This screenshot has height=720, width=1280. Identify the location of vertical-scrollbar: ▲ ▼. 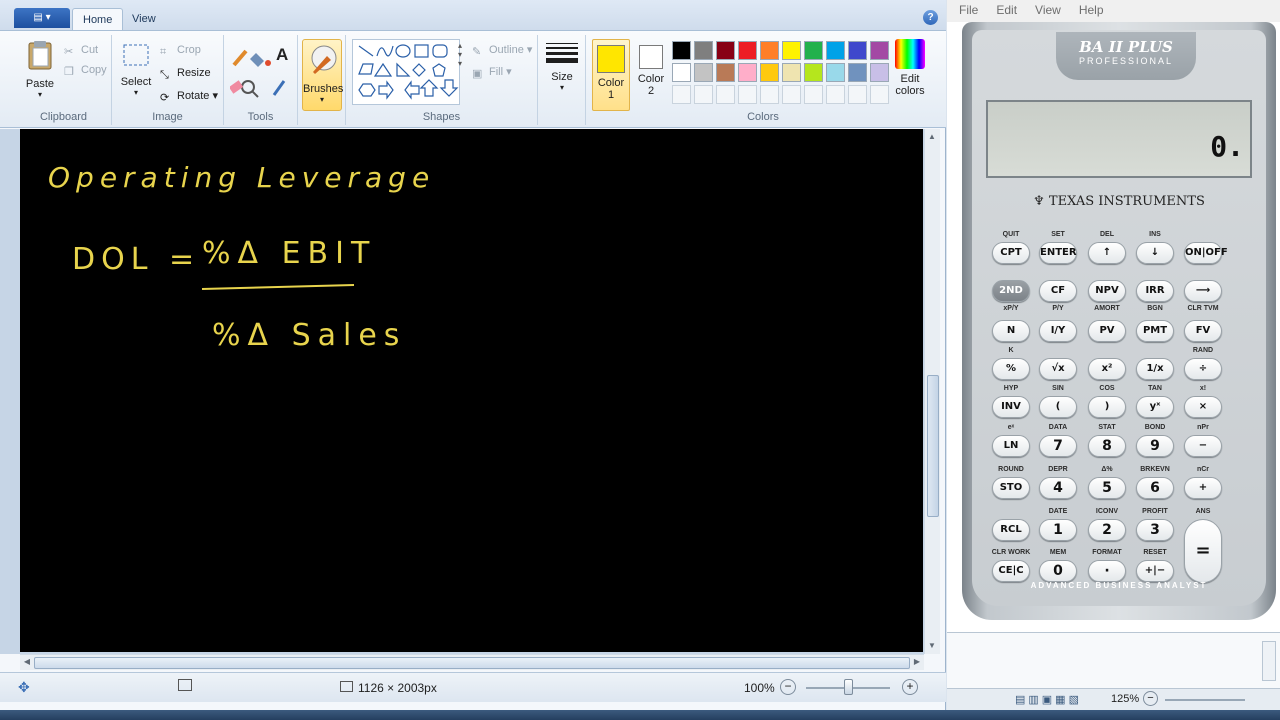
(932, 391).